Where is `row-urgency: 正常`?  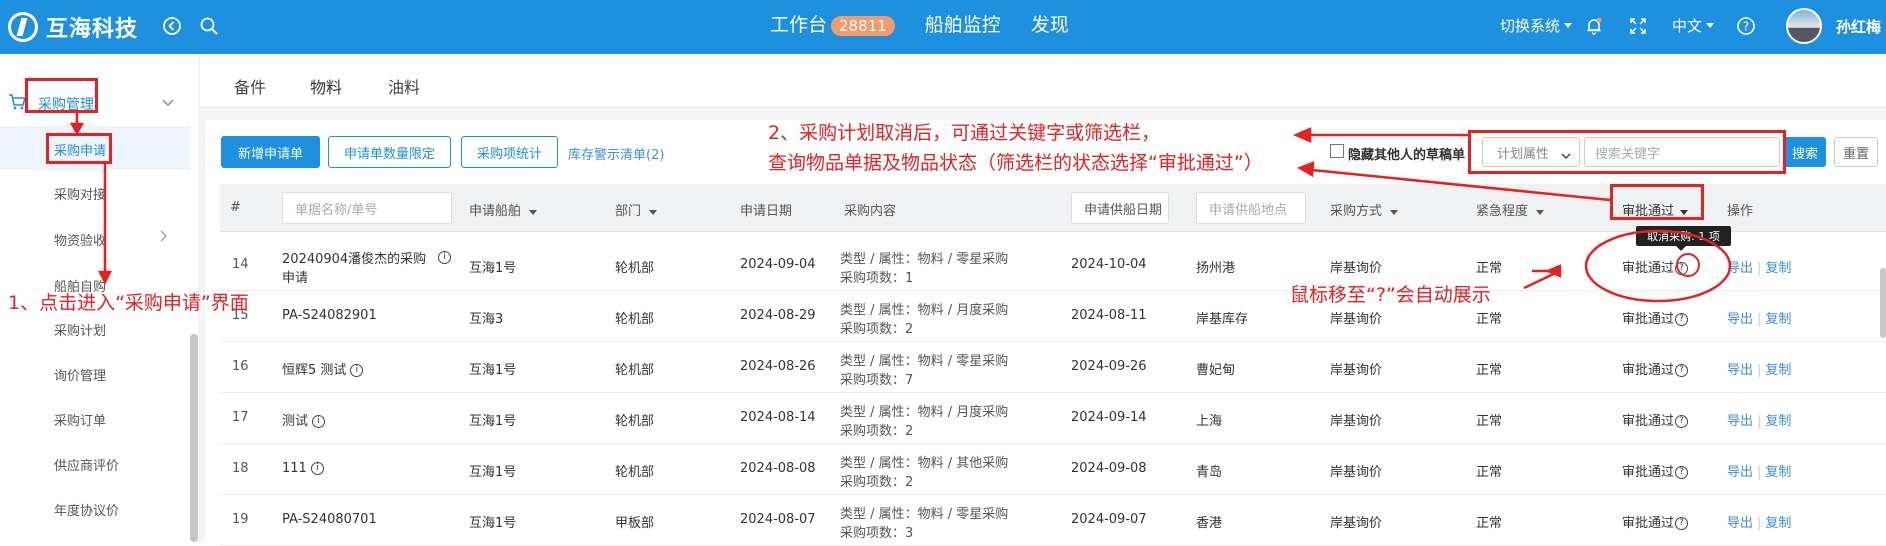
row-urgency: 正常 is located at coordinates (1489, 523).